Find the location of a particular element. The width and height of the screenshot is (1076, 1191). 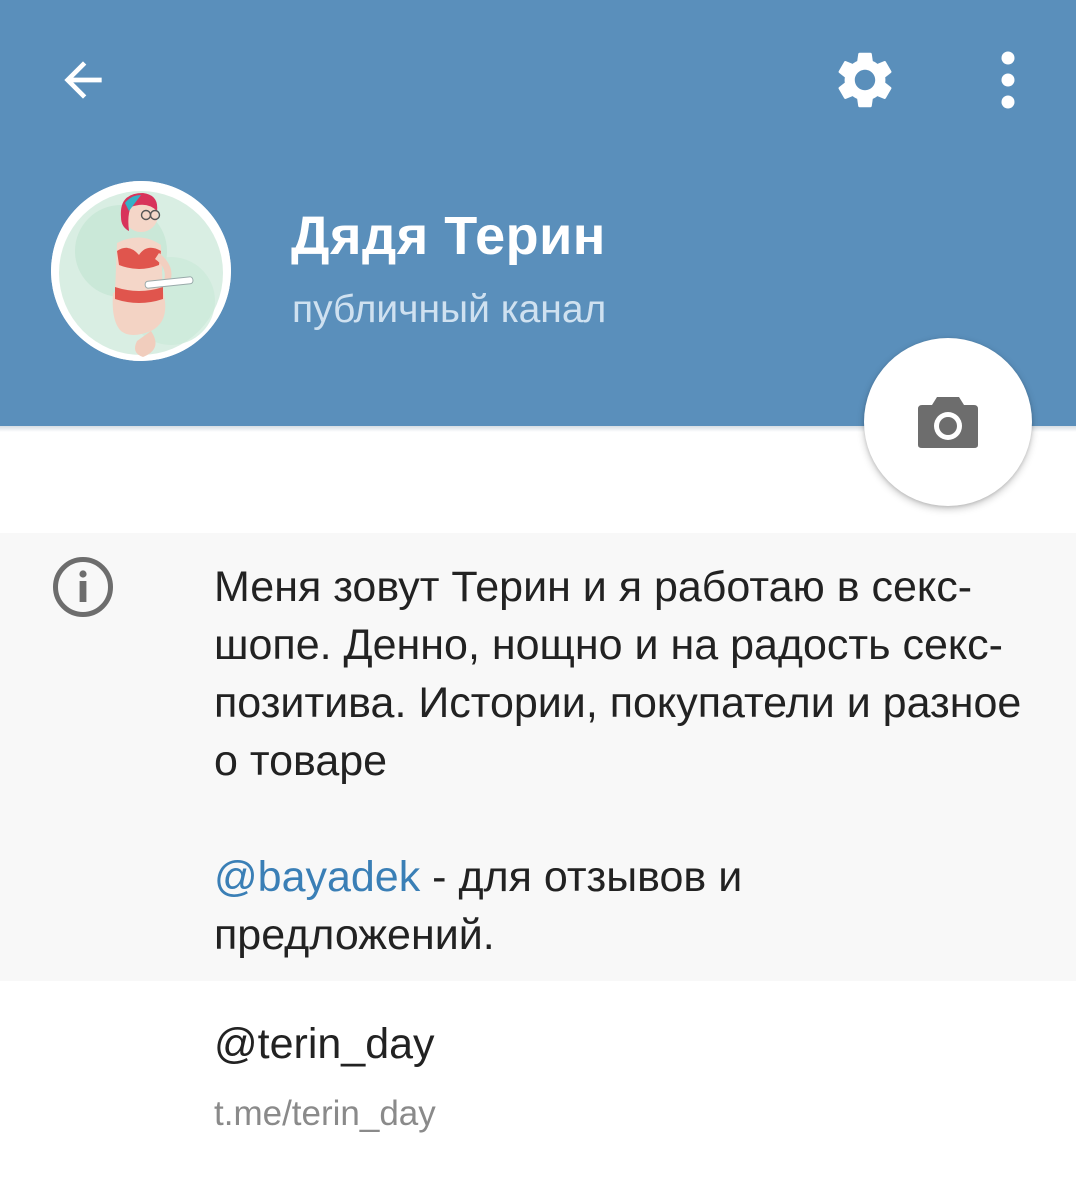

info-icon is located at coordinates (83, 587).